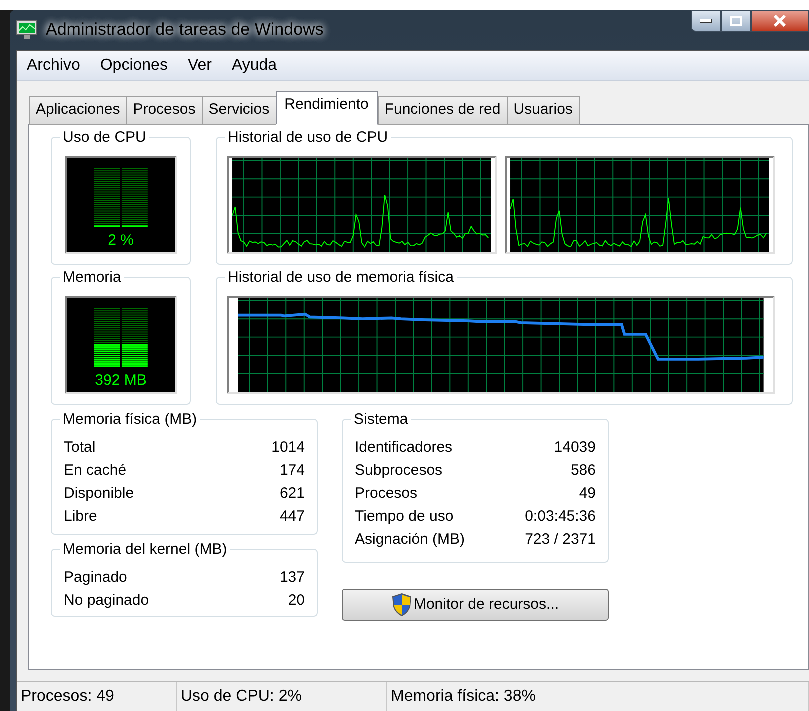  I want to click on menu-item: Opciones, so click(134, 66).